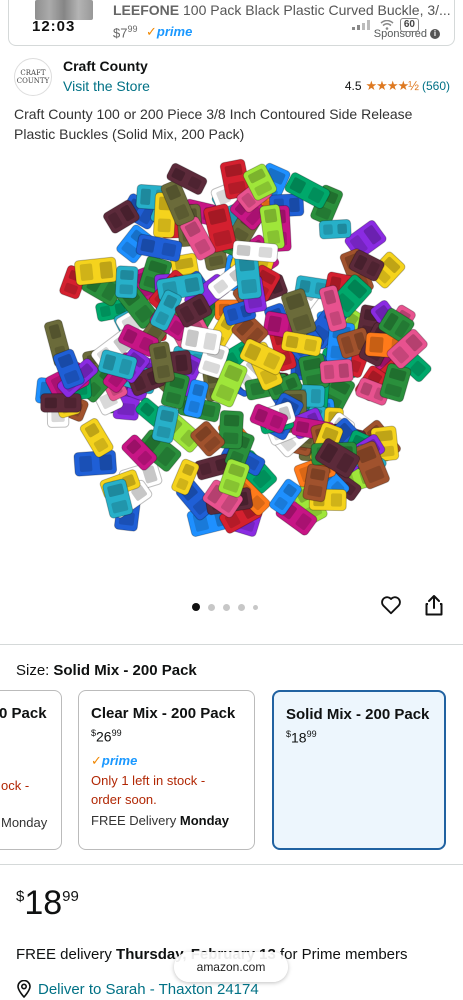 Image resolution: width=463 pixels, height=1000 pixels. I want to click on price-fraction: 99, so click(70, 896).